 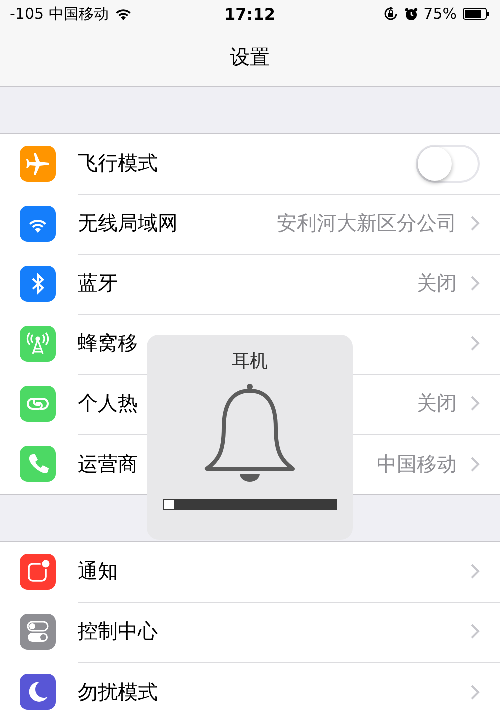 What do you see at coordinates (108, 464) in the screenshot?
I see `row-label: 运营商` at bounding box center [108, 464].